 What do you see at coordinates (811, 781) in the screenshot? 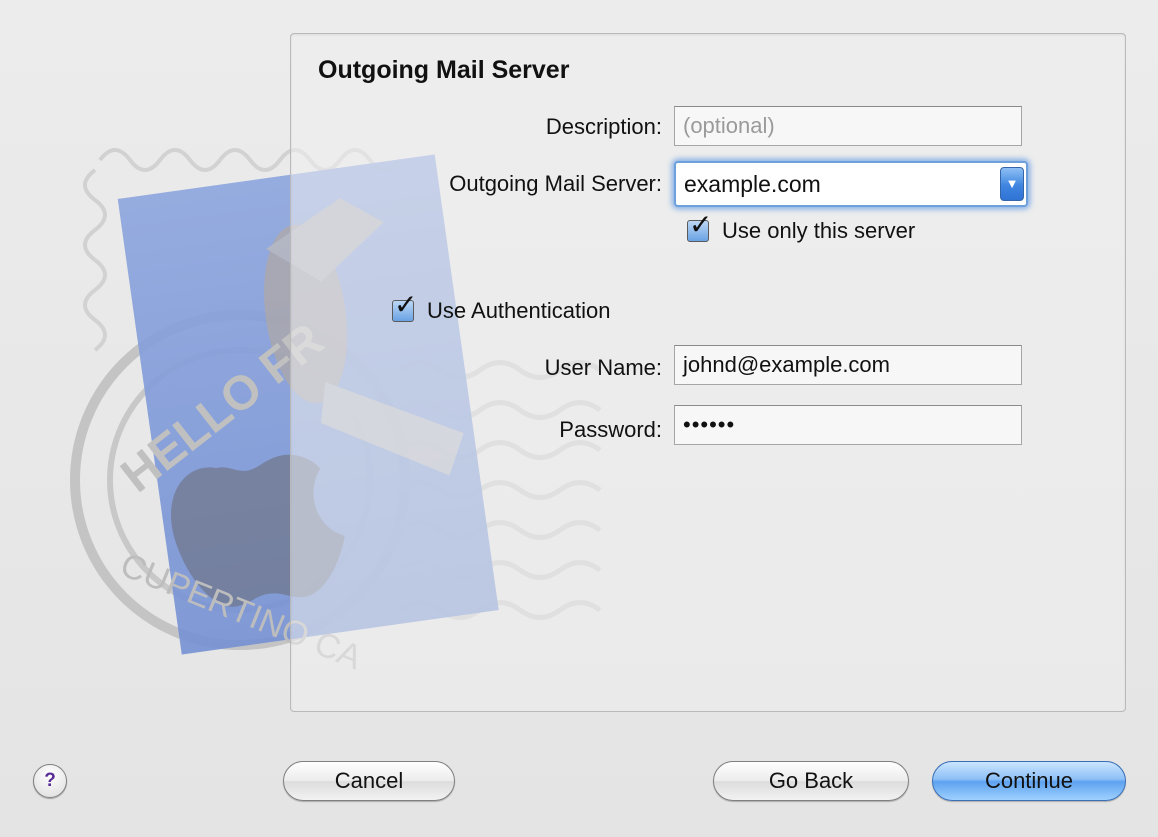
I see `go-back-button: Go Back` at bounding box center [811, 781].